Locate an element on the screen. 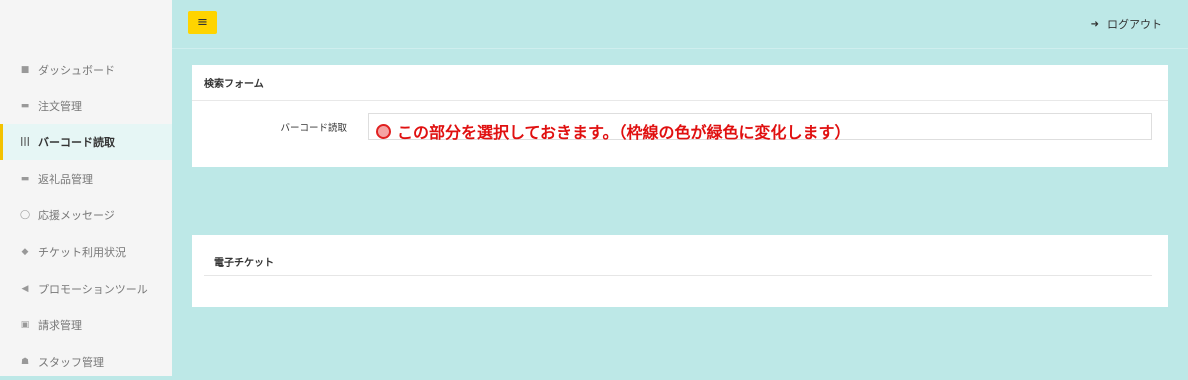 The image size is (1188, 380). sidebar-item-label: プロモーションツール is located at coordinates (93, 289).